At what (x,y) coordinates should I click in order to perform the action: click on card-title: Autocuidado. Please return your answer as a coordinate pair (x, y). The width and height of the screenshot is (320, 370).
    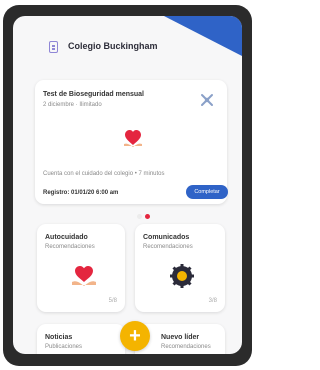
    Looking at the image, I should click on (66, 237).